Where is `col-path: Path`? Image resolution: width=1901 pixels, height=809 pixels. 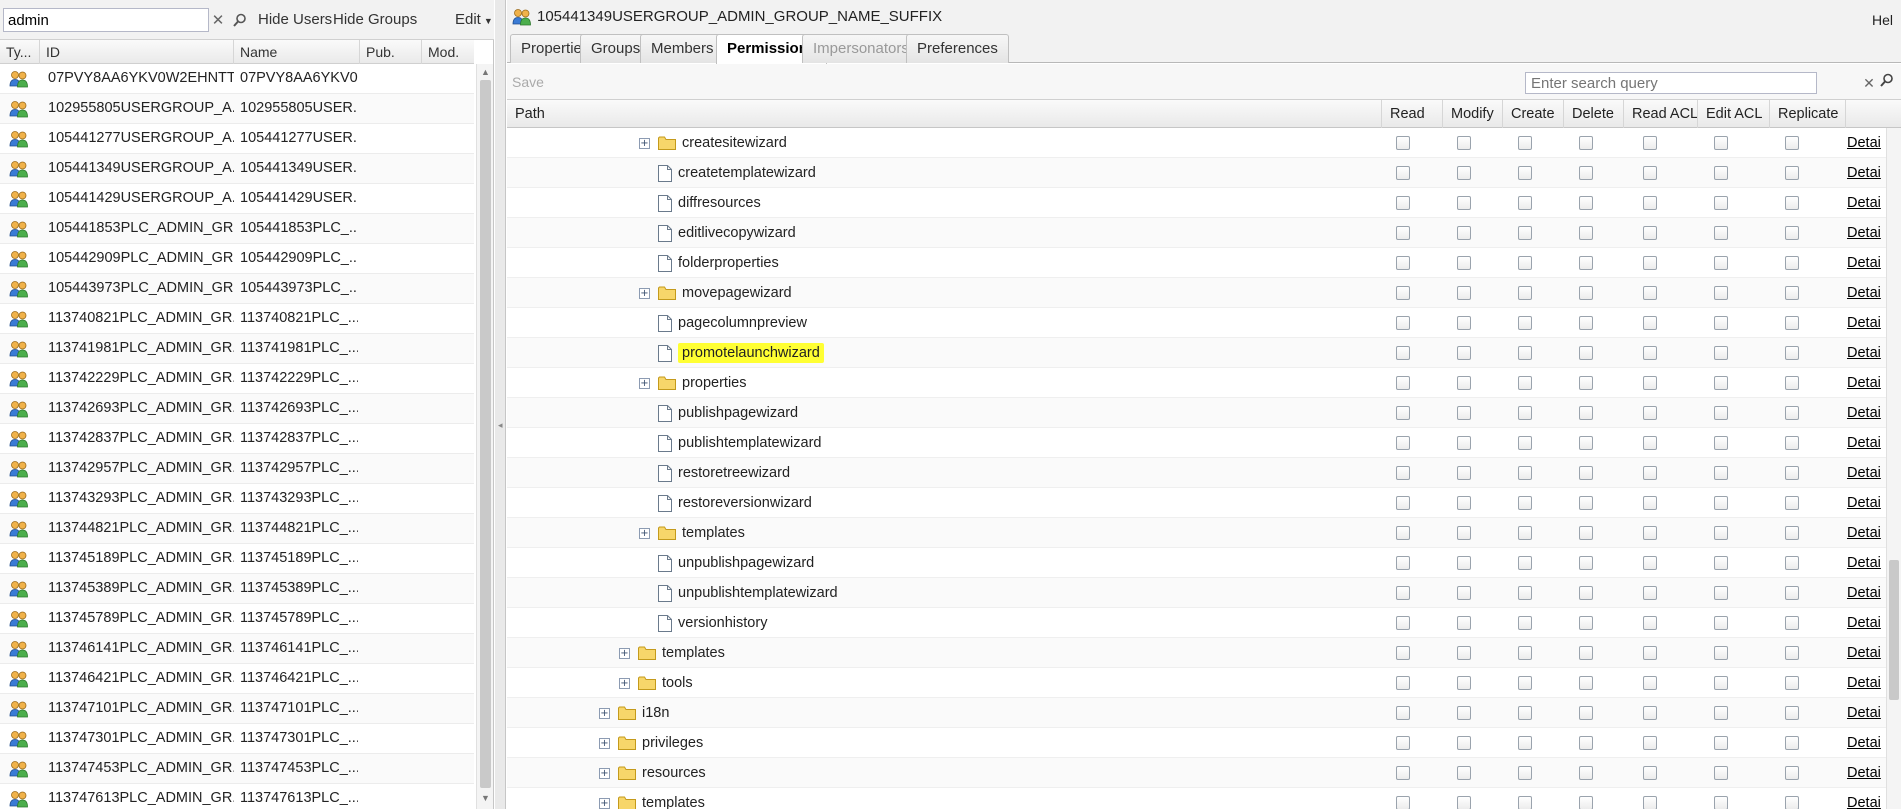 col-path: Path is located at coordinates (944, 114).